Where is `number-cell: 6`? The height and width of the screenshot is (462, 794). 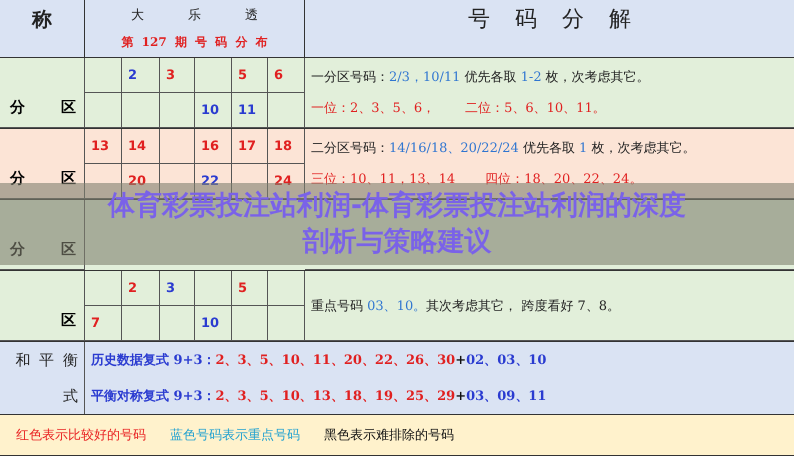 number-cell: 6 is located at coordinates (286, 75).